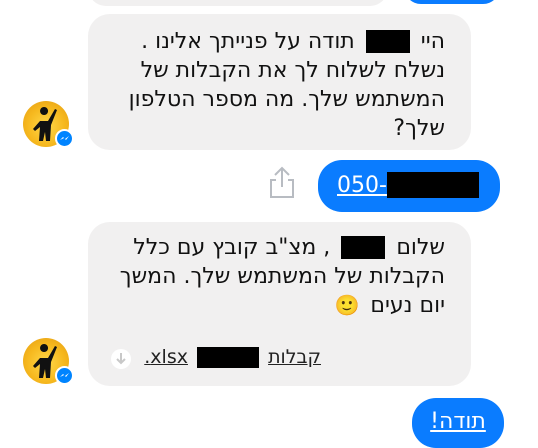  I want to click on message-line: הקבלות של המשתמש שלך. המשך, so click(282, 276).